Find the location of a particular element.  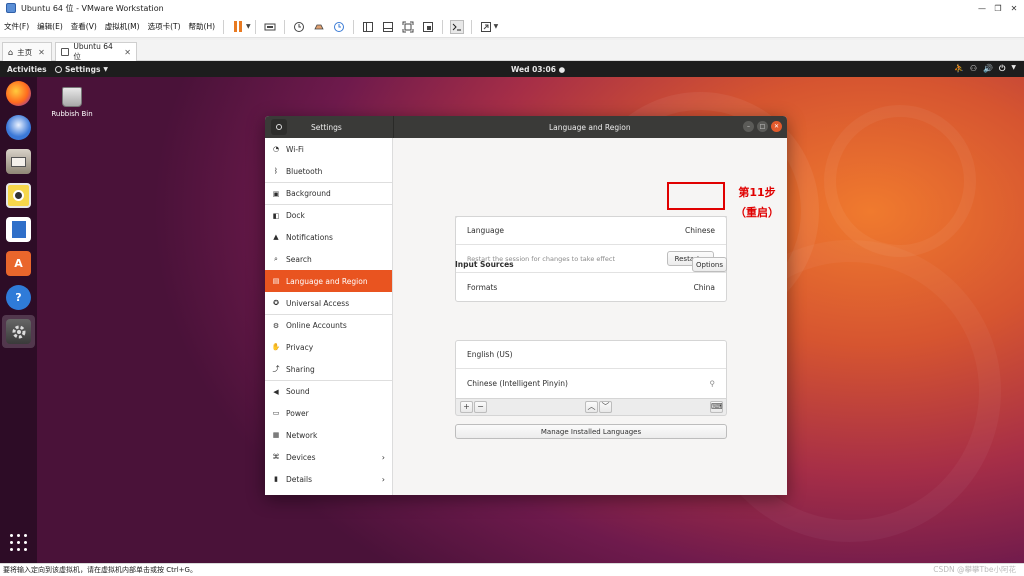

chevron-up-icon: ︿ is located at coordinates (591, 407).